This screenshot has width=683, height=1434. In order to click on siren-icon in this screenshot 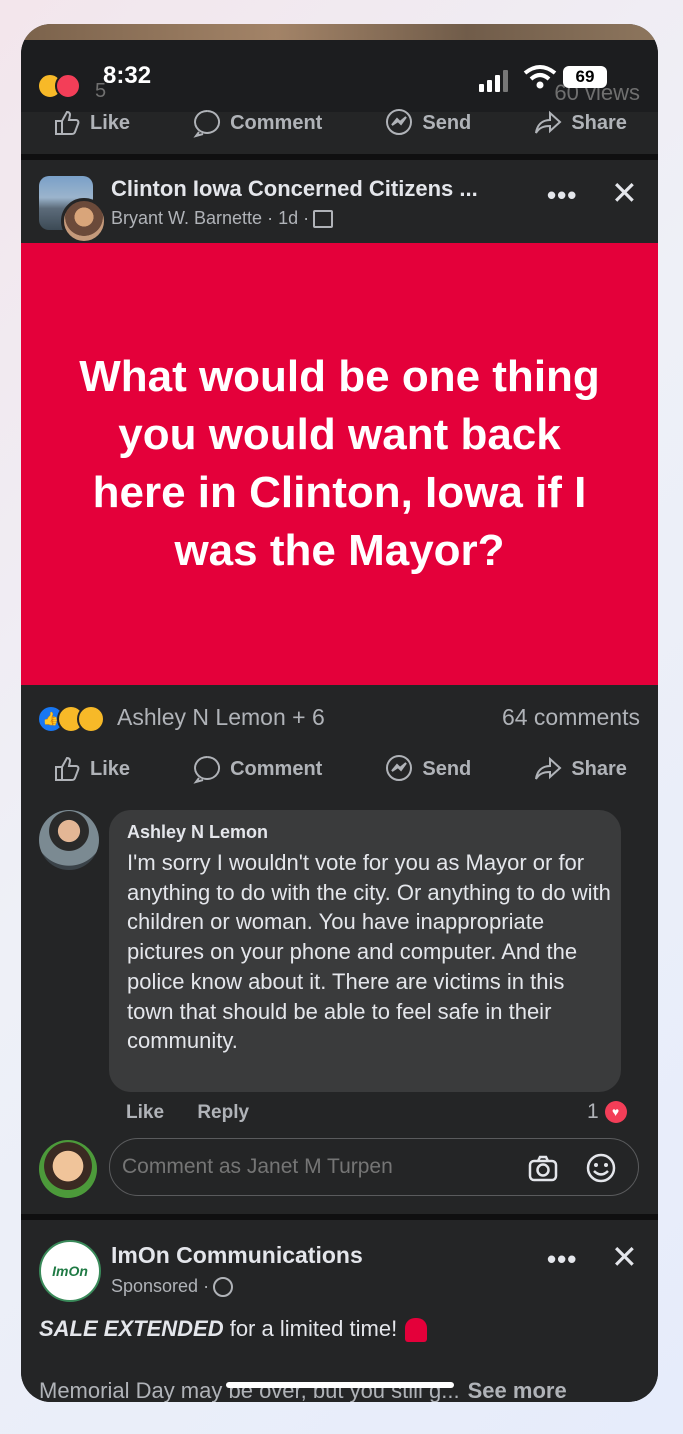, I will do `click(416, 1330)`.